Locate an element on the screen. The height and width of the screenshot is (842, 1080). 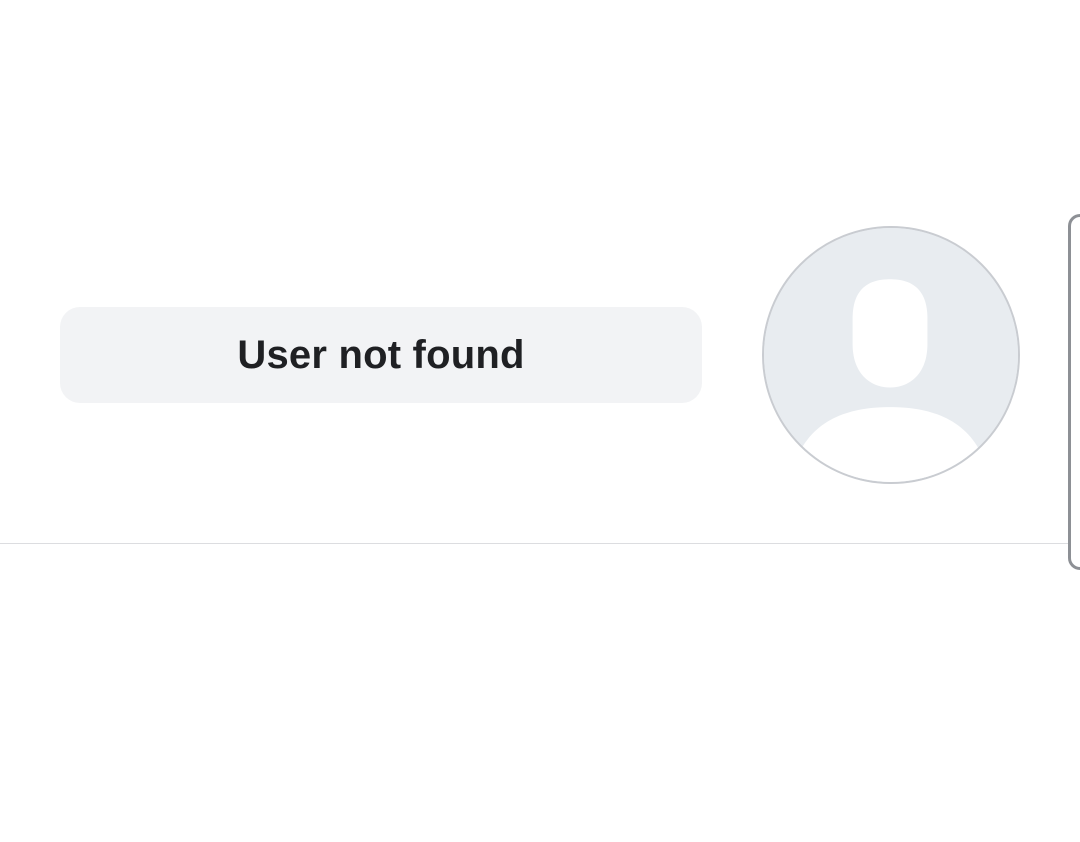
avatar is located at coordinates (891, 355).